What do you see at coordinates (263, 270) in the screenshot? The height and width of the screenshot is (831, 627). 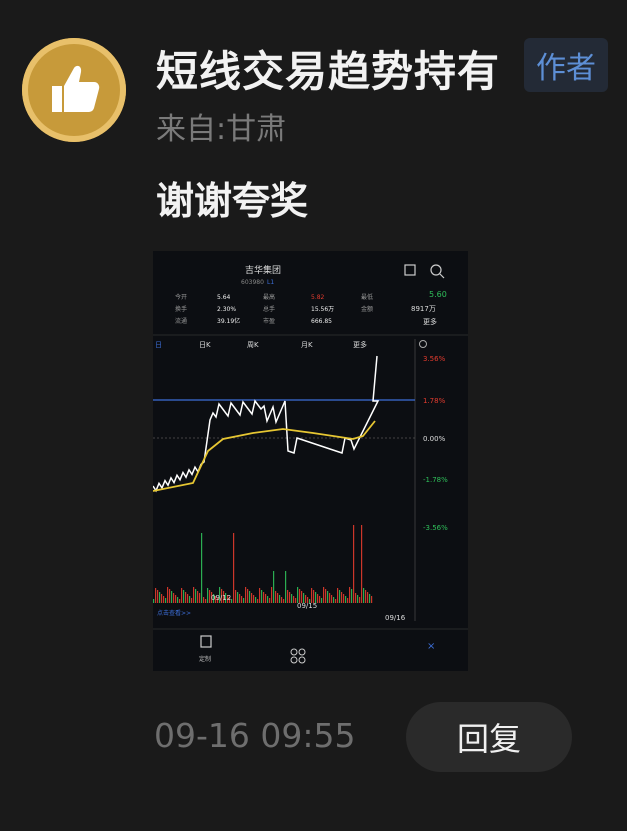 I see `stock-name: 吉华集团` at bounding box center [263, 270].